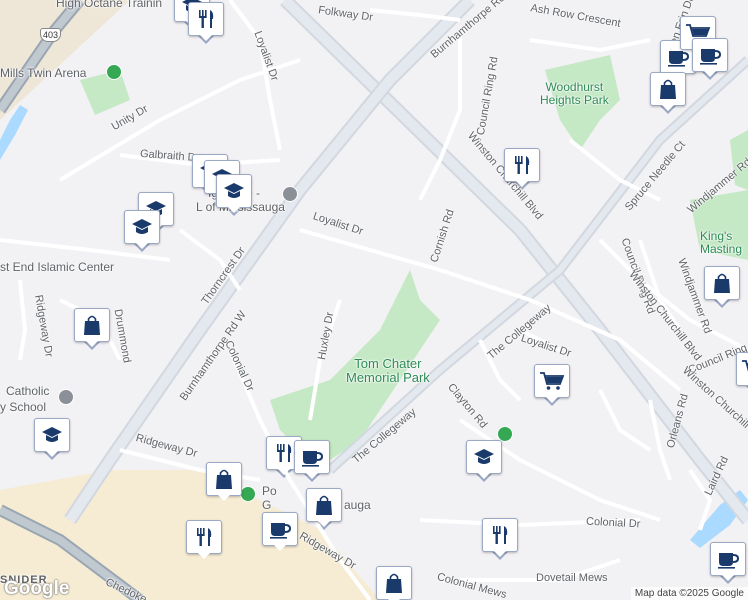 Image resolution: width=748 pixels, height=600 pixels. Describe the element at coordinates (23, 407) in the screenshot. I see `place-label: y School` at that location.